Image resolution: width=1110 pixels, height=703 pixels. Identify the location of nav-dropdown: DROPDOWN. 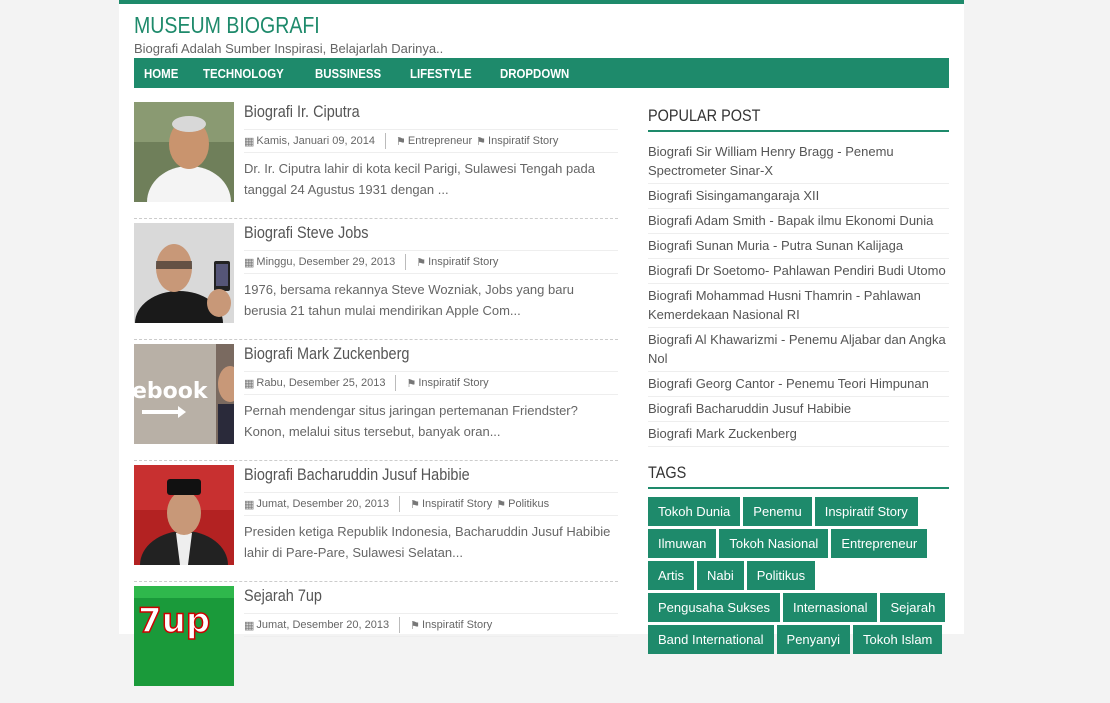
(534, 73).